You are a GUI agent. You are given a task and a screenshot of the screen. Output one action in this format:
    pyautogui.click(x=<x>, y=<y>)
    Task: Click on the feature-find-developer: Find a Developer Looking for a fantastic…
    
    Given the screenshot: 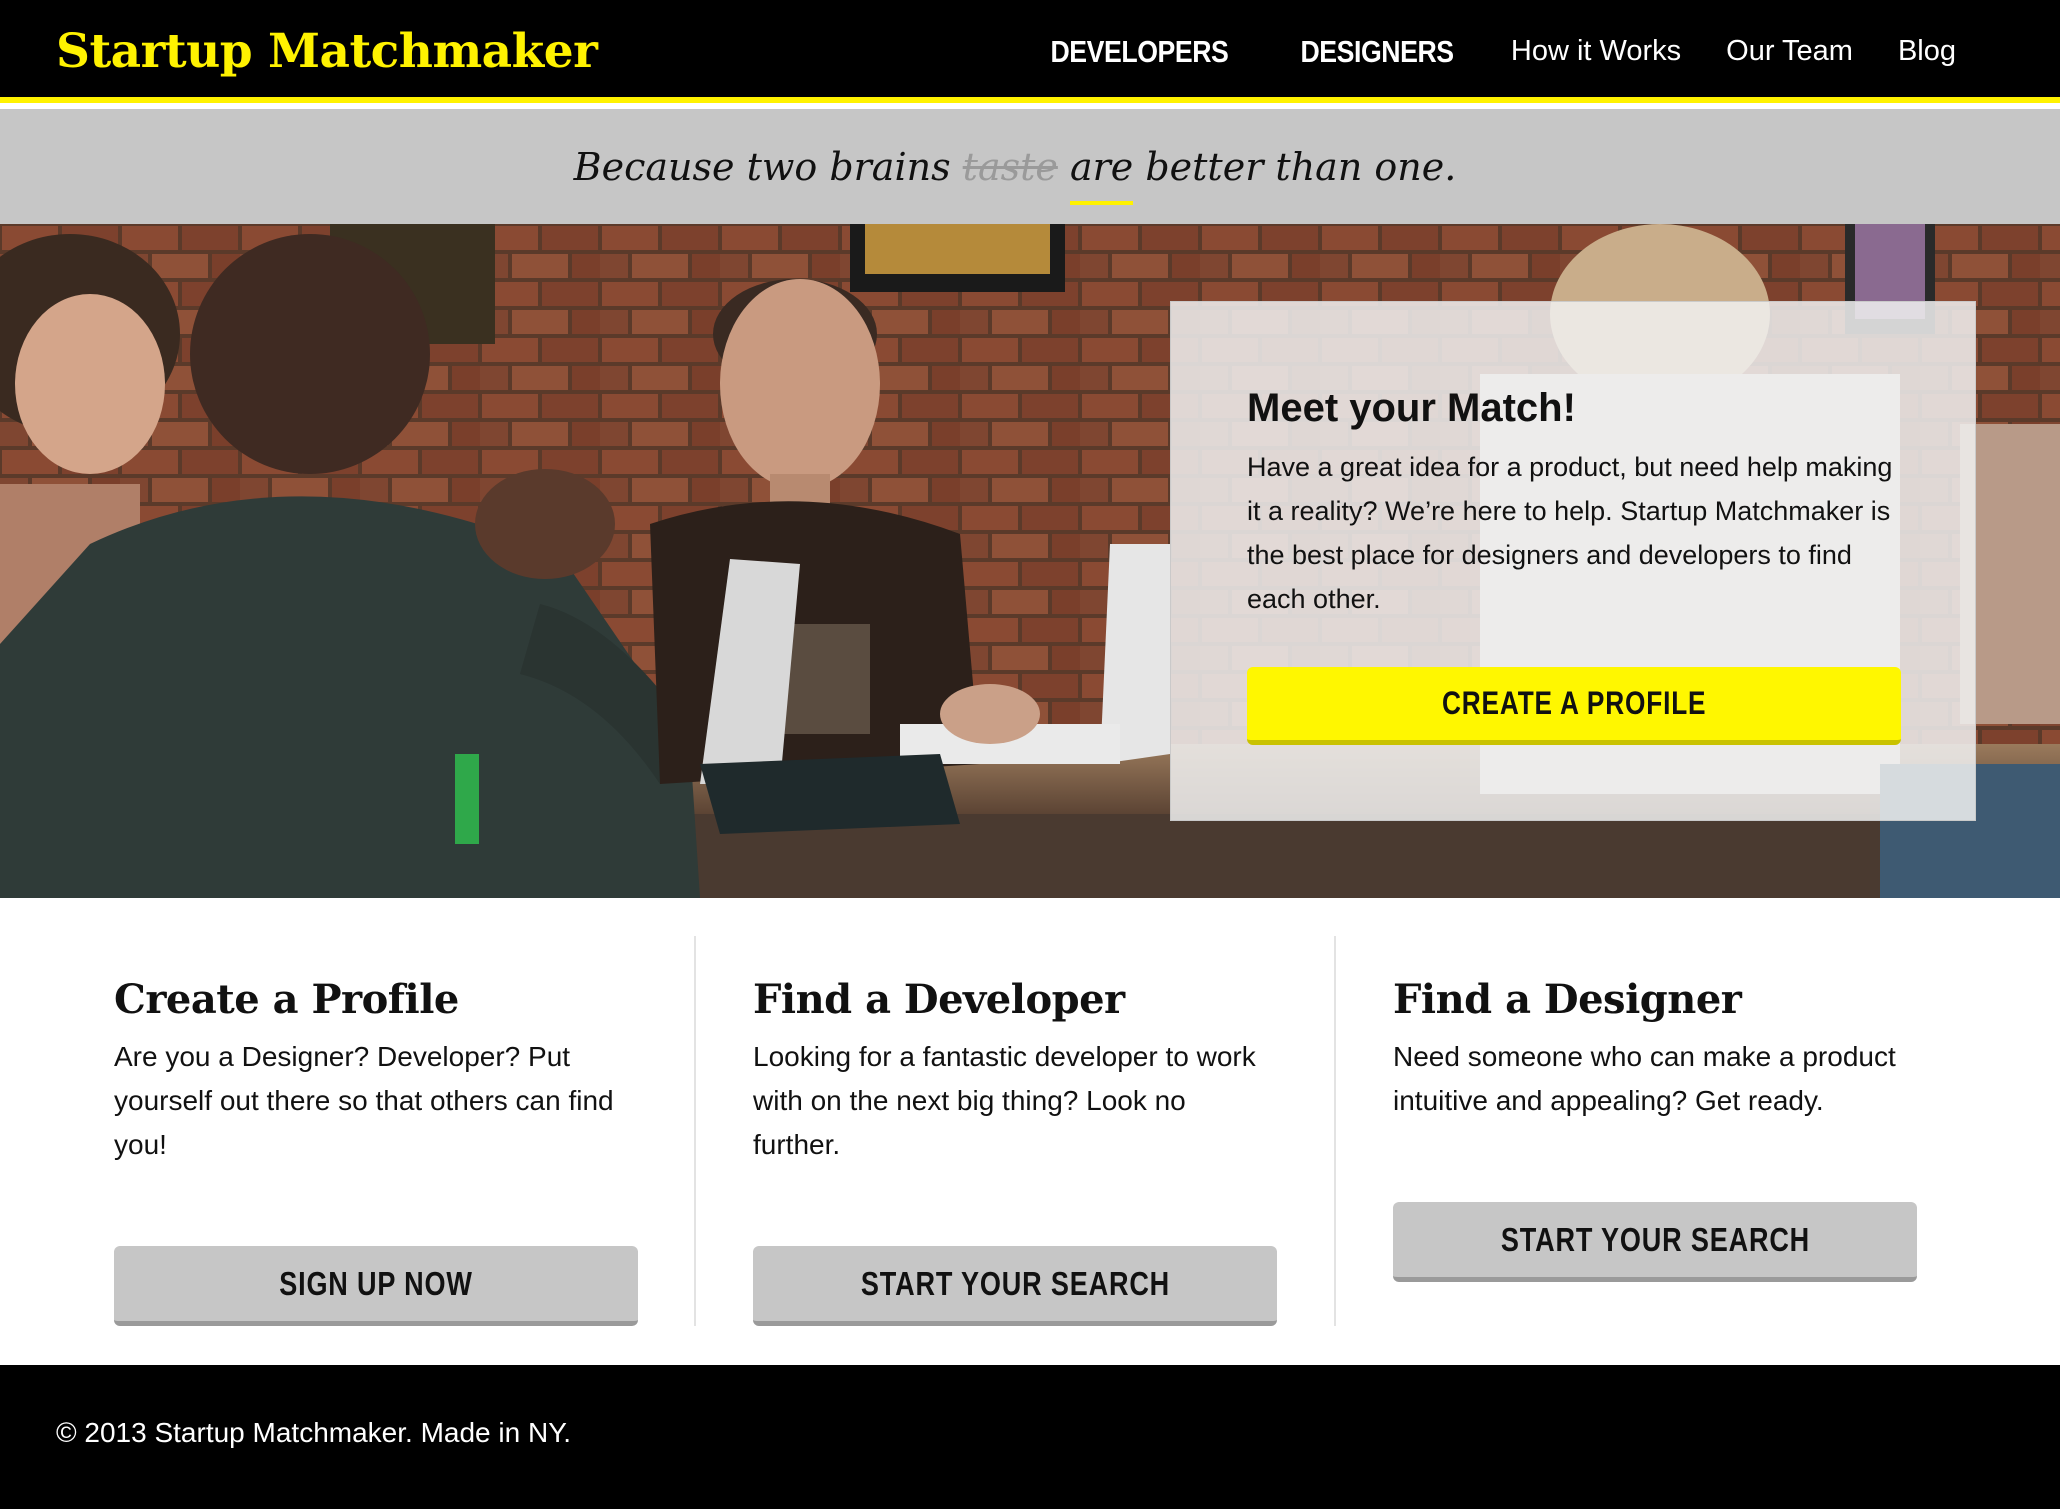 What is the action you would take?
    pyautogui.click(x=1015, y=1132)
    